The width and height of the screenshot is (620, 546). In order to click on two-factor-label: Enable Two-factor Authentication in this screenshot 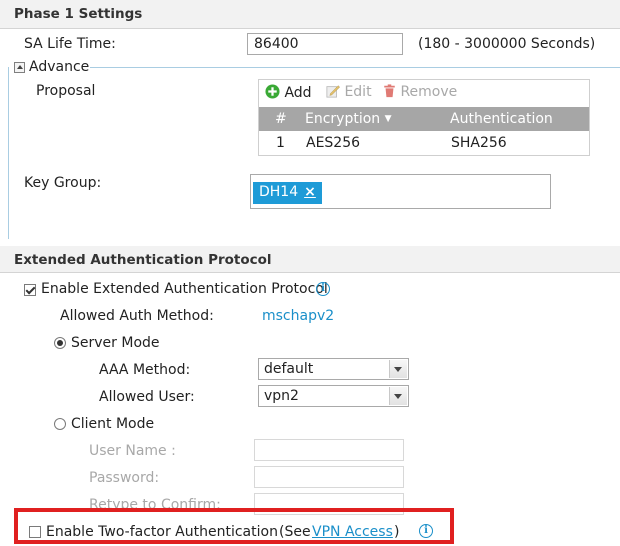, I will do `click(162, 532)`.